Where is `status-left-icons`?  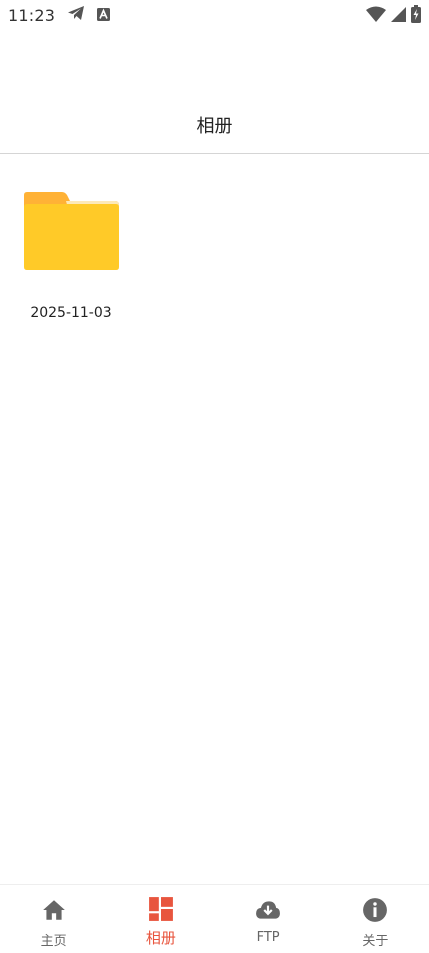 status-left-icons is located at coordinates (89, 15).